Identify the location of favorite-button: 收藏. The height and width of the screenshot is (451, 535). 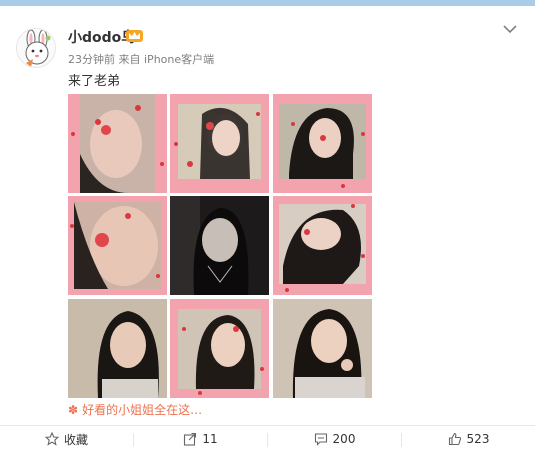
(66, 438).